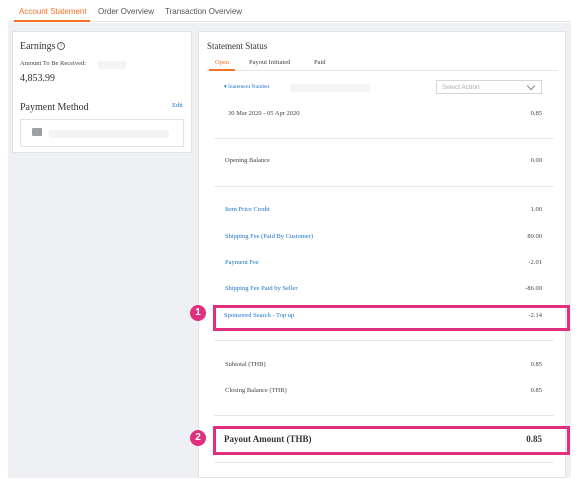 The image size is (579, 484). What do you see at coordinates (269, 236) in the screenshot?
I see `shipping-fee-paid-by-customer-link: Shipping Fee (Paid By Customer)` at bounding box center [269, 236].